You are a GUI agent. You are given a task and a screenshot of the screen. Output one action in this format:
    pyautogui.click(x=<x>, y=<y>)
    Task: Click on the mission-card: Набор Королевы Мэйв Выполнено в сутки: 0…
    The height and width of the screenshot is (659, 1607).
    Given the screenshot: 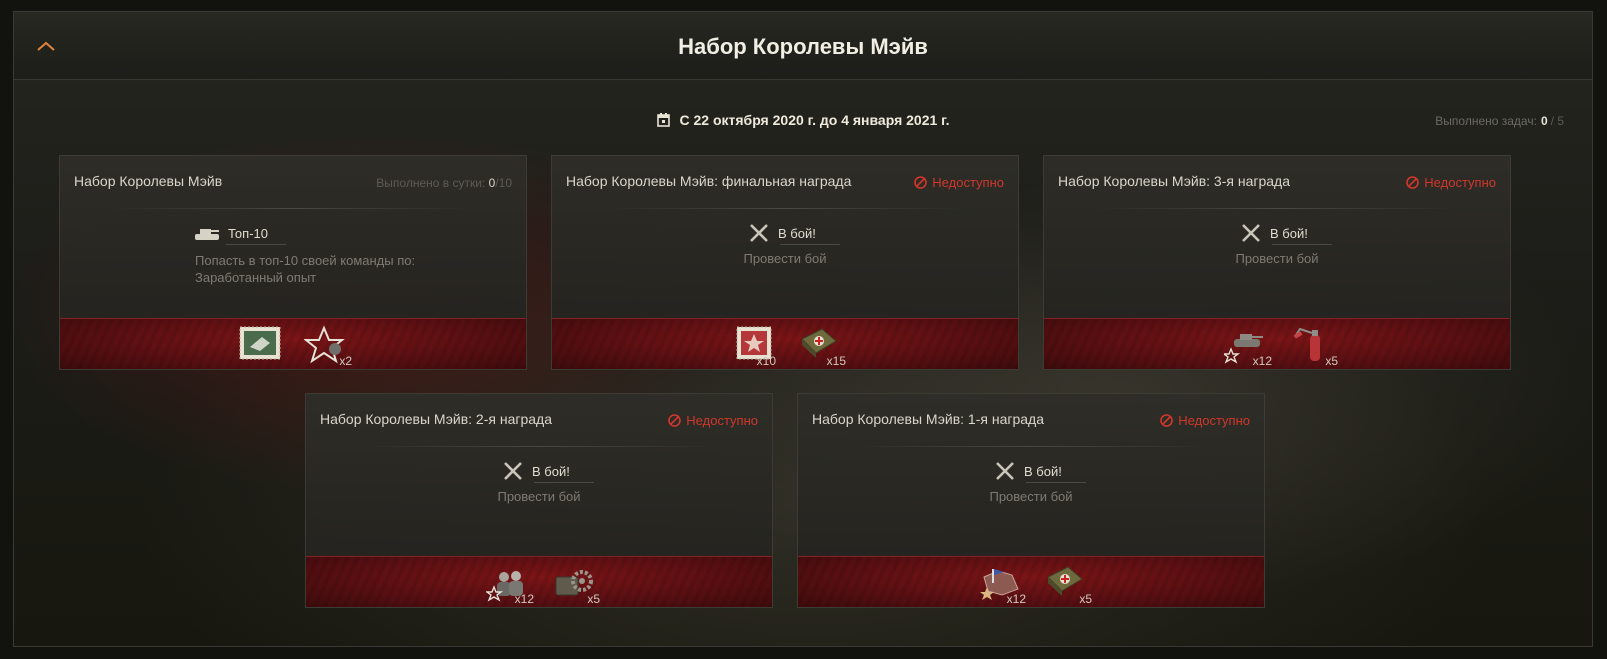 What is the action you would take?
    pyautogui.click(x=293, y=262)
    